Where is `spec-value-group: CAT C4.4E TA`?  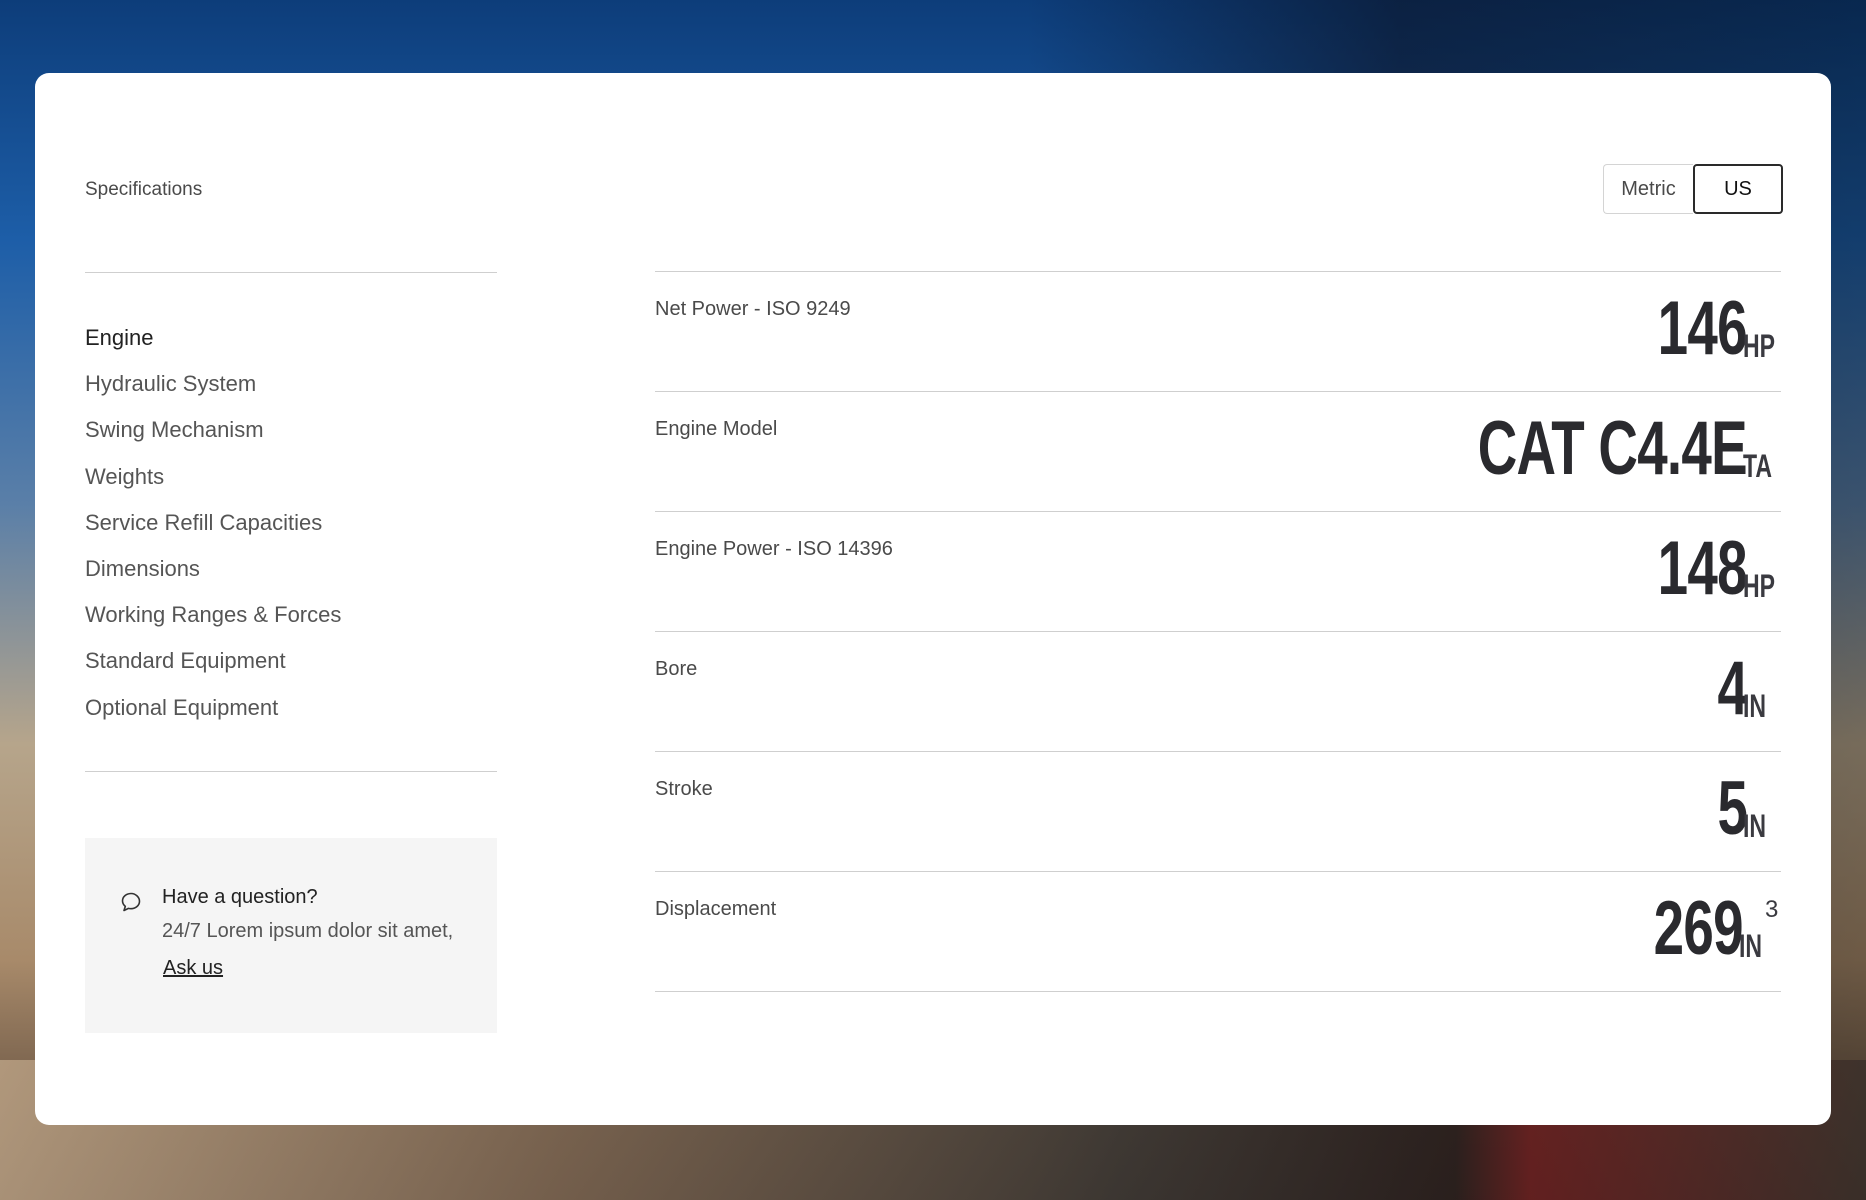
spec-value-group: CAT C4.4E TA is located at coordinates (1577, 448).